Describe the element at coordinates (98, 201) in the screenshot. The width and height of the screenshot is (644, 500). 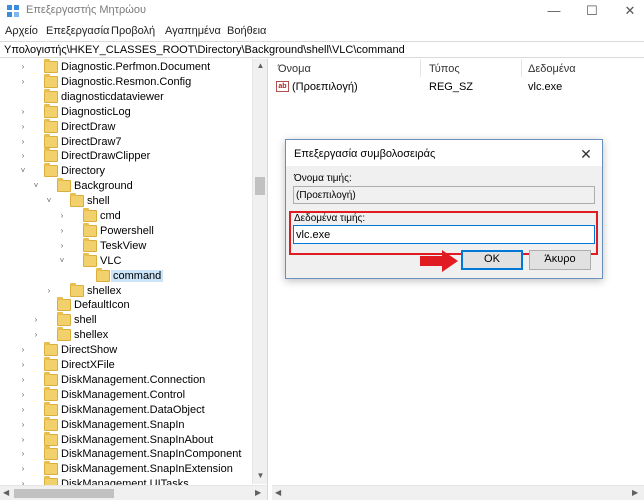
I see `tree-item-label: shell` at that location.